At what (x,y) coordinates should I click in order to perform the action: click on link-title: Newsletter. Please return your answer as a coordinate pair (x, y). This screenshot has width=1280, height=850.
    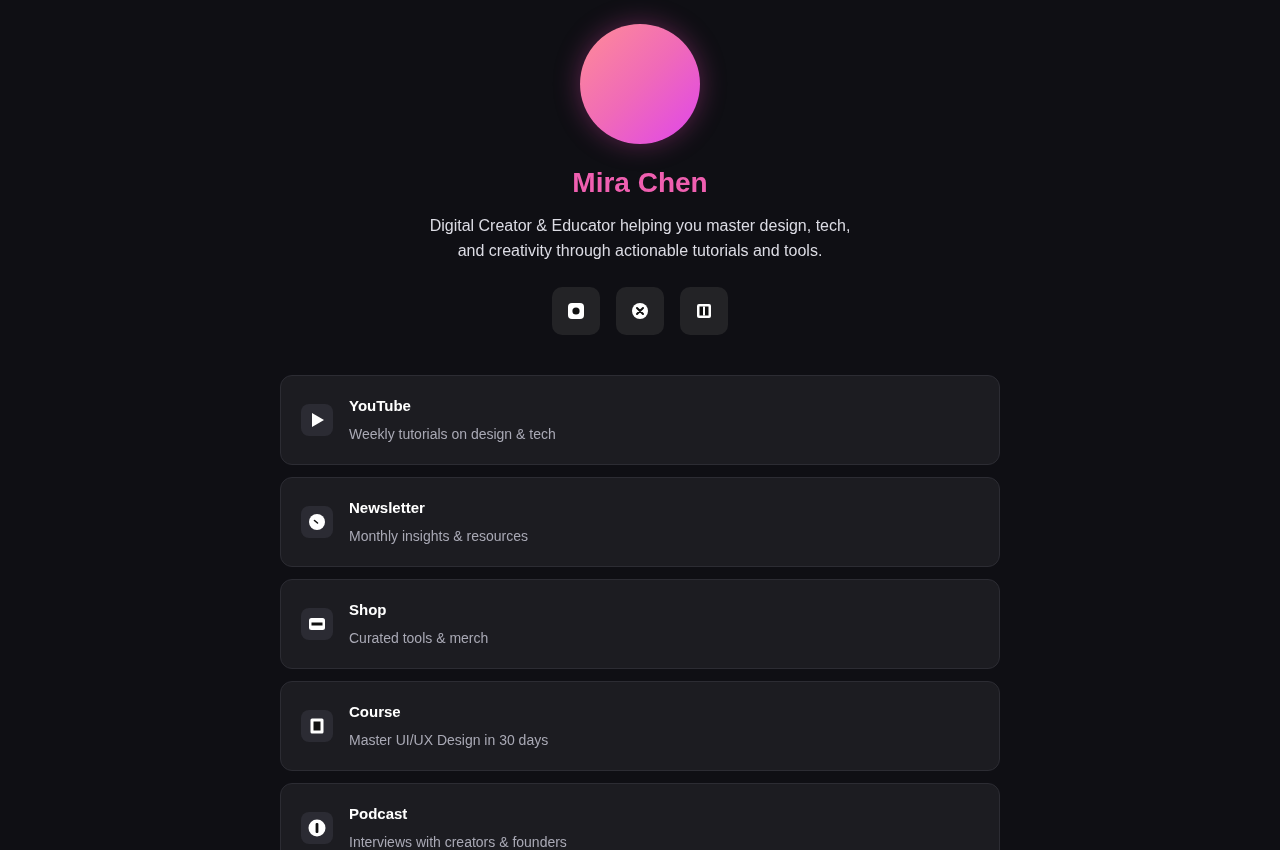
    Looking at the image, I should click on (387, 508).